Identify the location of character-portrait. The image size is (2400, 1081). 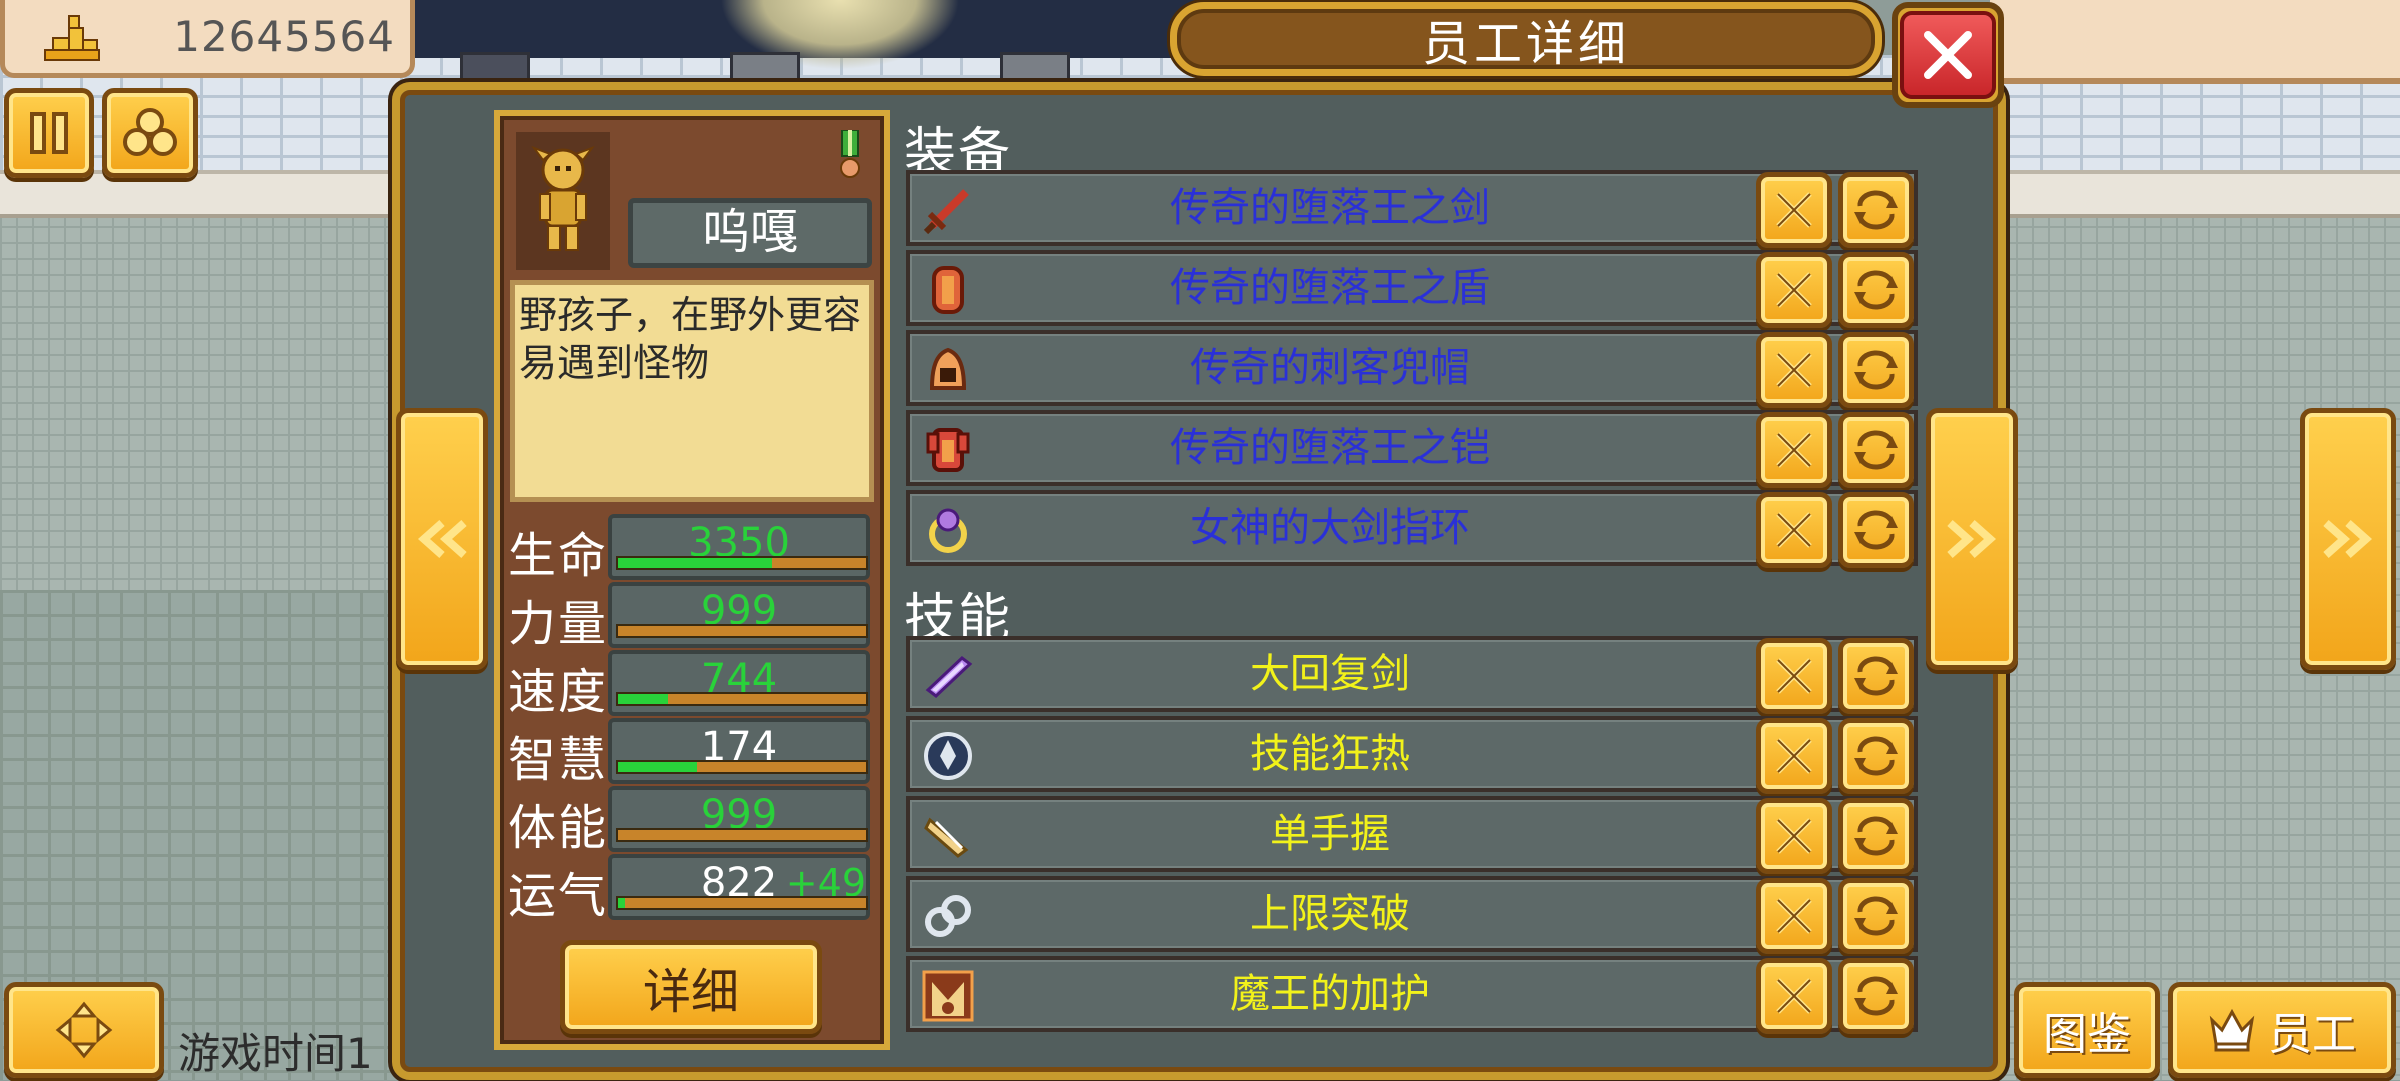
(563, 201).